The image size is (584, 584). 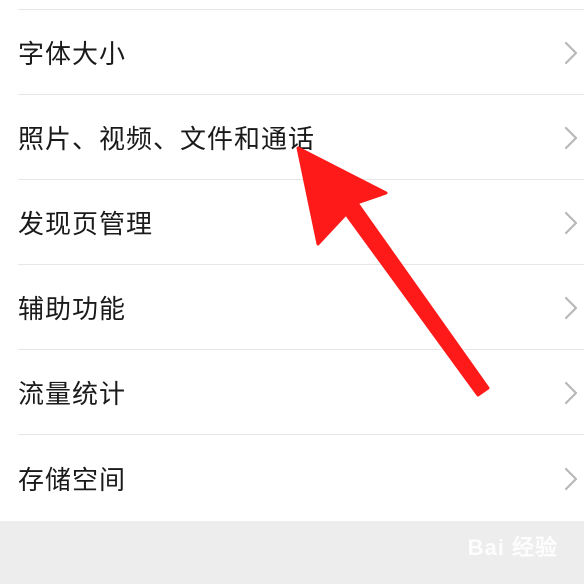 What do you see at coordinates (292, 392) in the screenshot?
I see `settings-item-data-usage: 流量统计` at bounding box center [292, 392].